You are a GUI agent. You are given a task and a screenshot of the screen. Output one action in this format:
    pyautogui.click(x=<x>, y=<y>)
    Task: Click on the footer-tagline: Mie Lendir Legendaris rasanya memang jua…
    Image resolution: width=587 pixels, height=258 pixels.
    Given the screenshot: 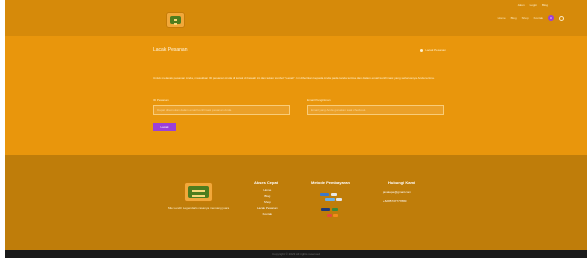 What is the action you would take?
    pyautogui.click(x=199, y=208)
    